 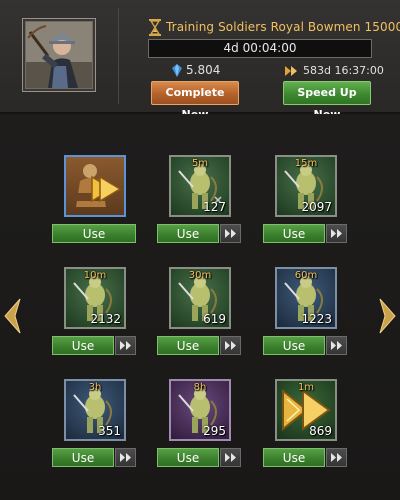 What do you see at coordinates (195, 101) in the screenshot?
I see `complete-now-button: Complete Now` at bounding box center [195, 101].